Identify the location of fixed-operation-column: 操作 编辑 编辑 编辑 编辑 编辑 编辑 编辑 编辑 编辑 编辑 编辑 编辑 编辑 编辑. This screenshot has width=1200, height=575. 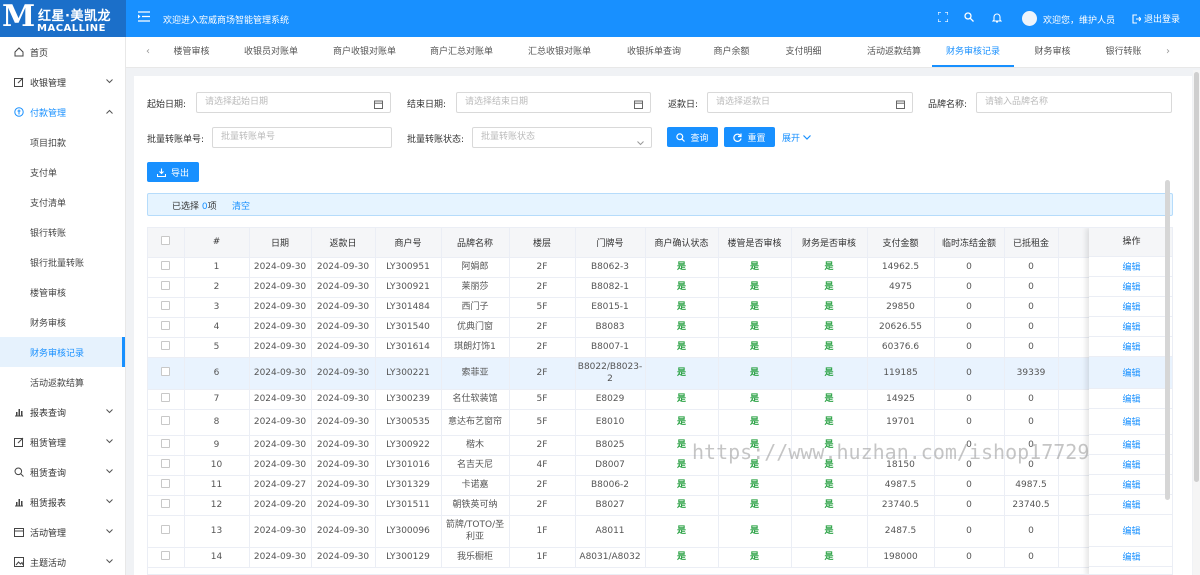
(1130, 401).